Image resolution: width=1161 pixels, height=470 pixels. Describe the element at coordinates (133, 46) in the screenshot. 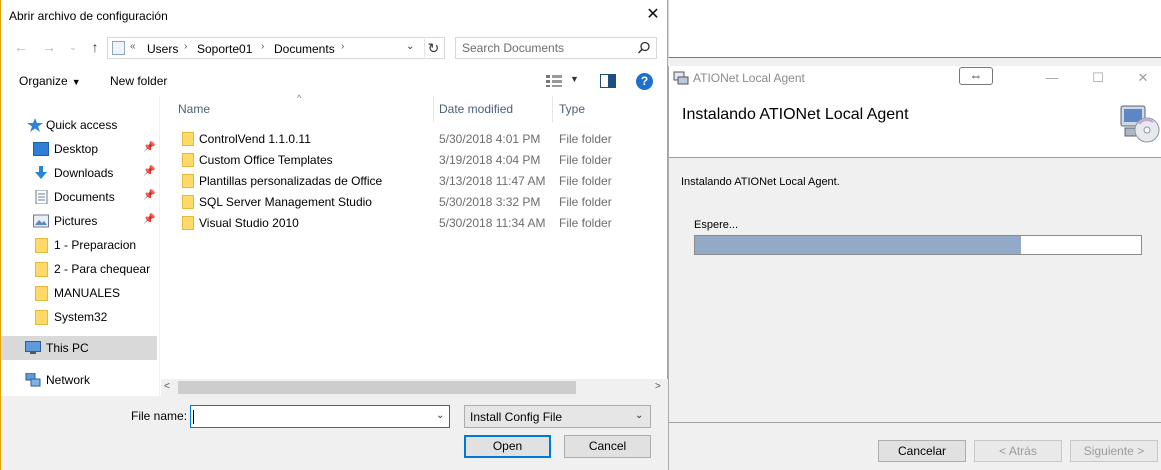

I see `breadcrumb-overflow: «` at that location.